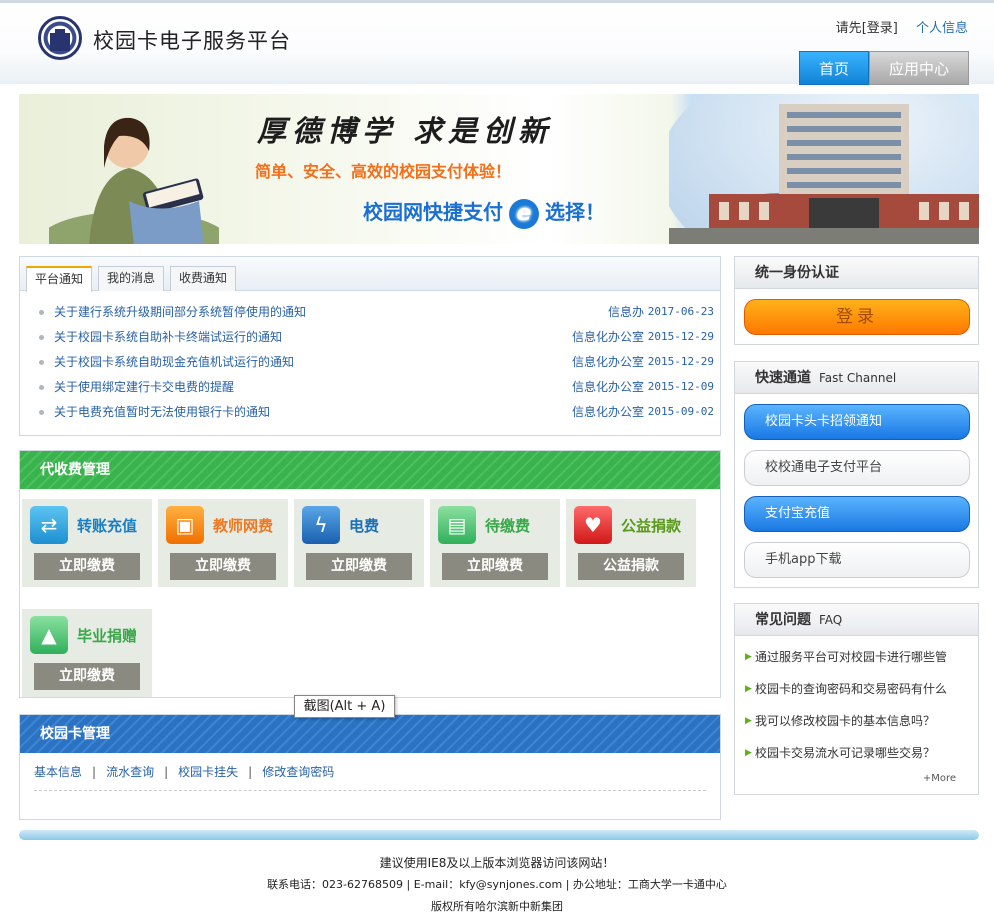  Describe the element at coordinates (851, 689) in the screenshot. I see `faq-question: 校园卡的查询密码和交易密码有什么` at that location.